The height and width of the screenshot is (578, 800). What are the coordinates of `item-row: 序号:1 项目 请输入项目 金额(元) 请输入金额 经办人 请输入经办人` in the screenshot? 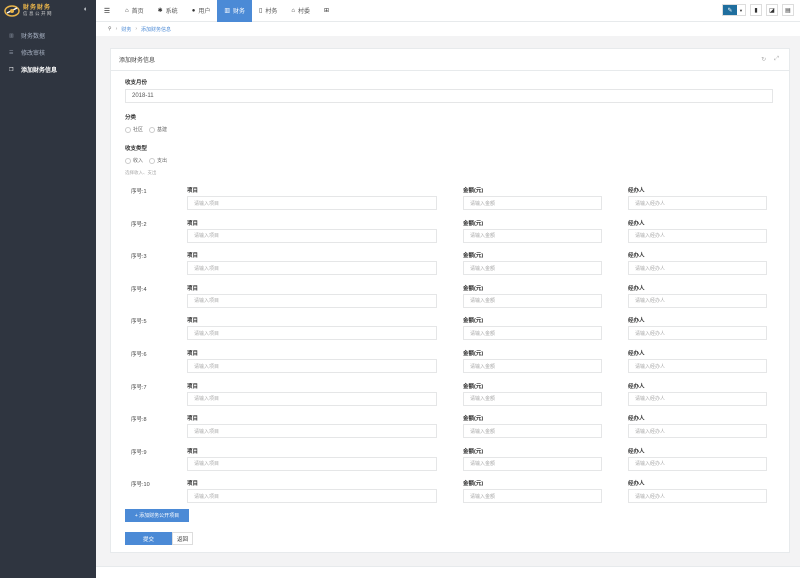 It's located at (451, 199).